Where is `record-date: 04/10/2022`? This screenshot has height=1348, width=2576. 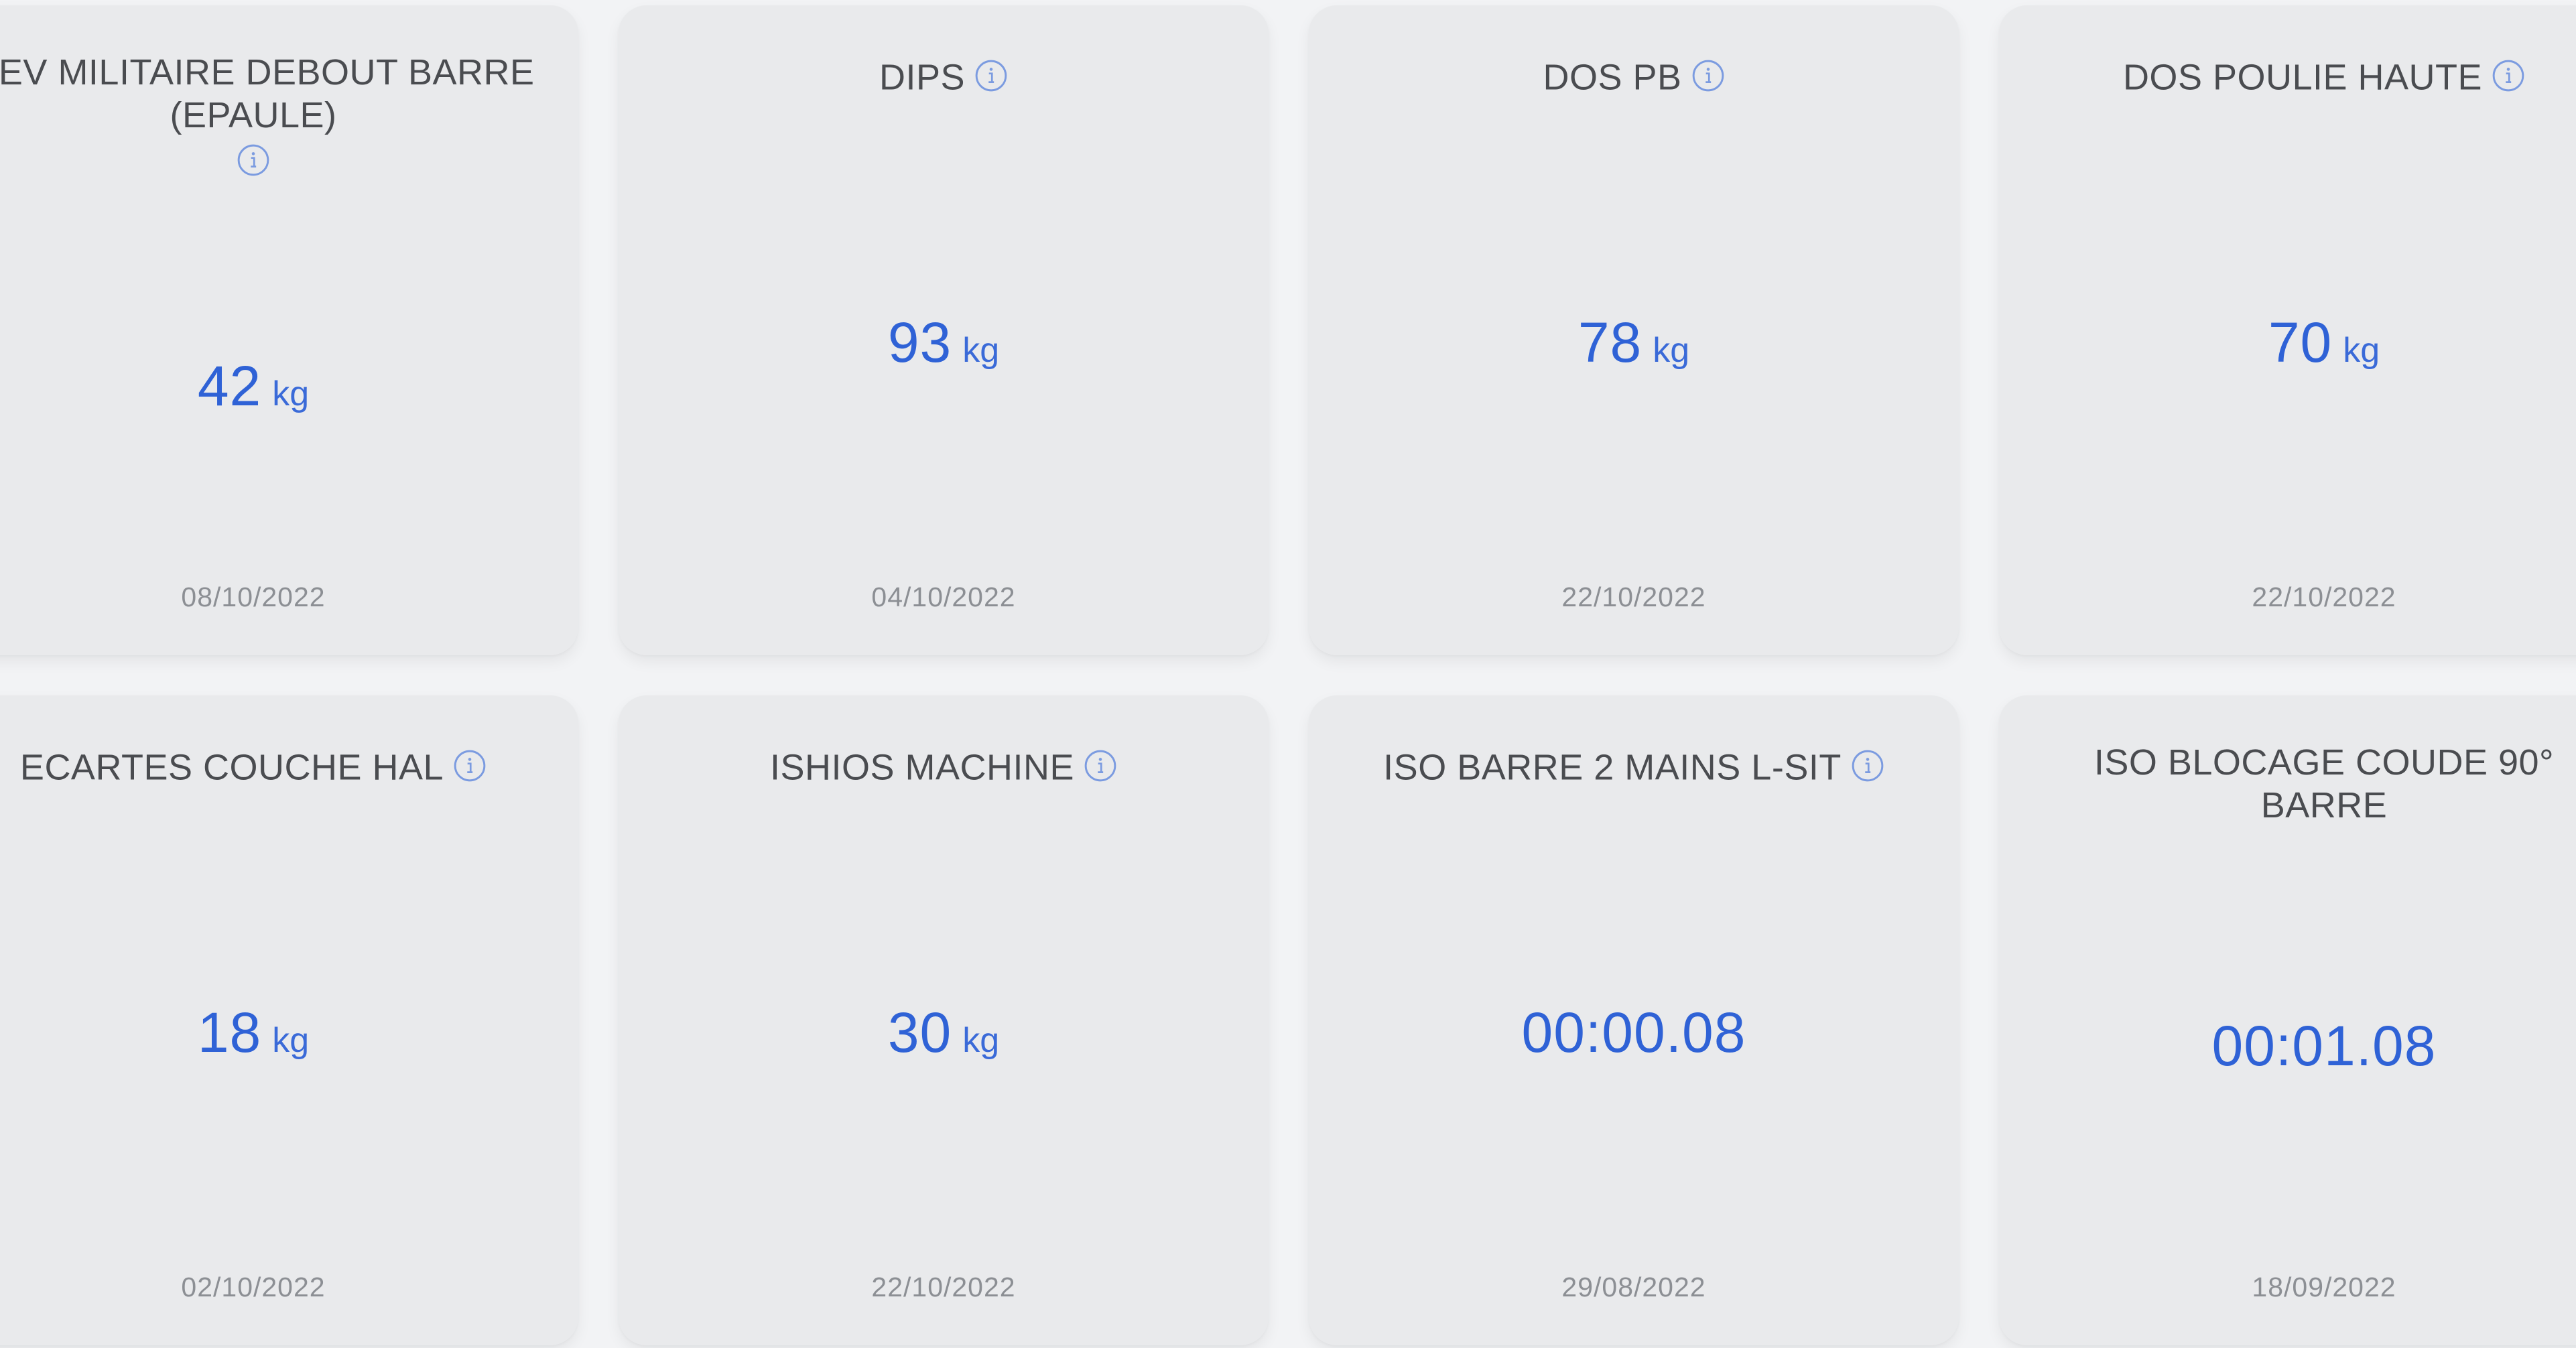
record-date: 04/10/2022 is located at coordinates (943, 597).